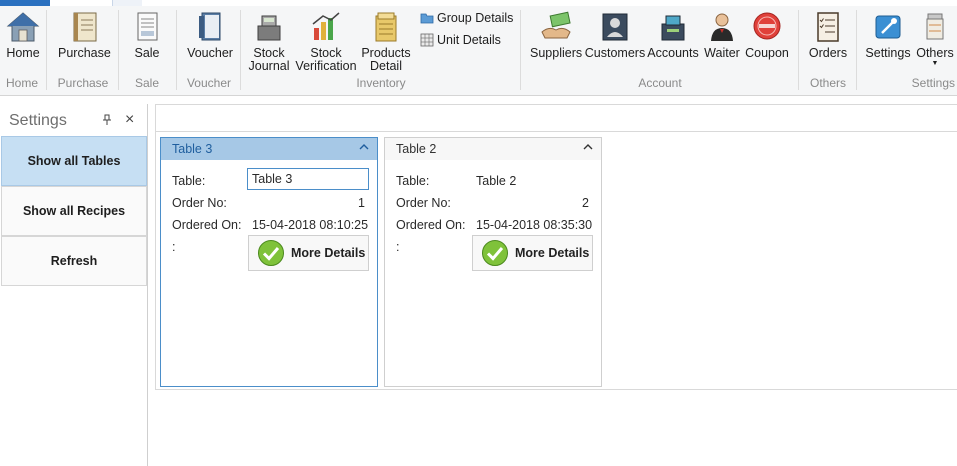 The width and height of the screenshot is (957, 466). What do you see at coordinates (386, 53) in the screenshot?
I see `products-detail-label-1: Products` at bounding box center [386, 53].